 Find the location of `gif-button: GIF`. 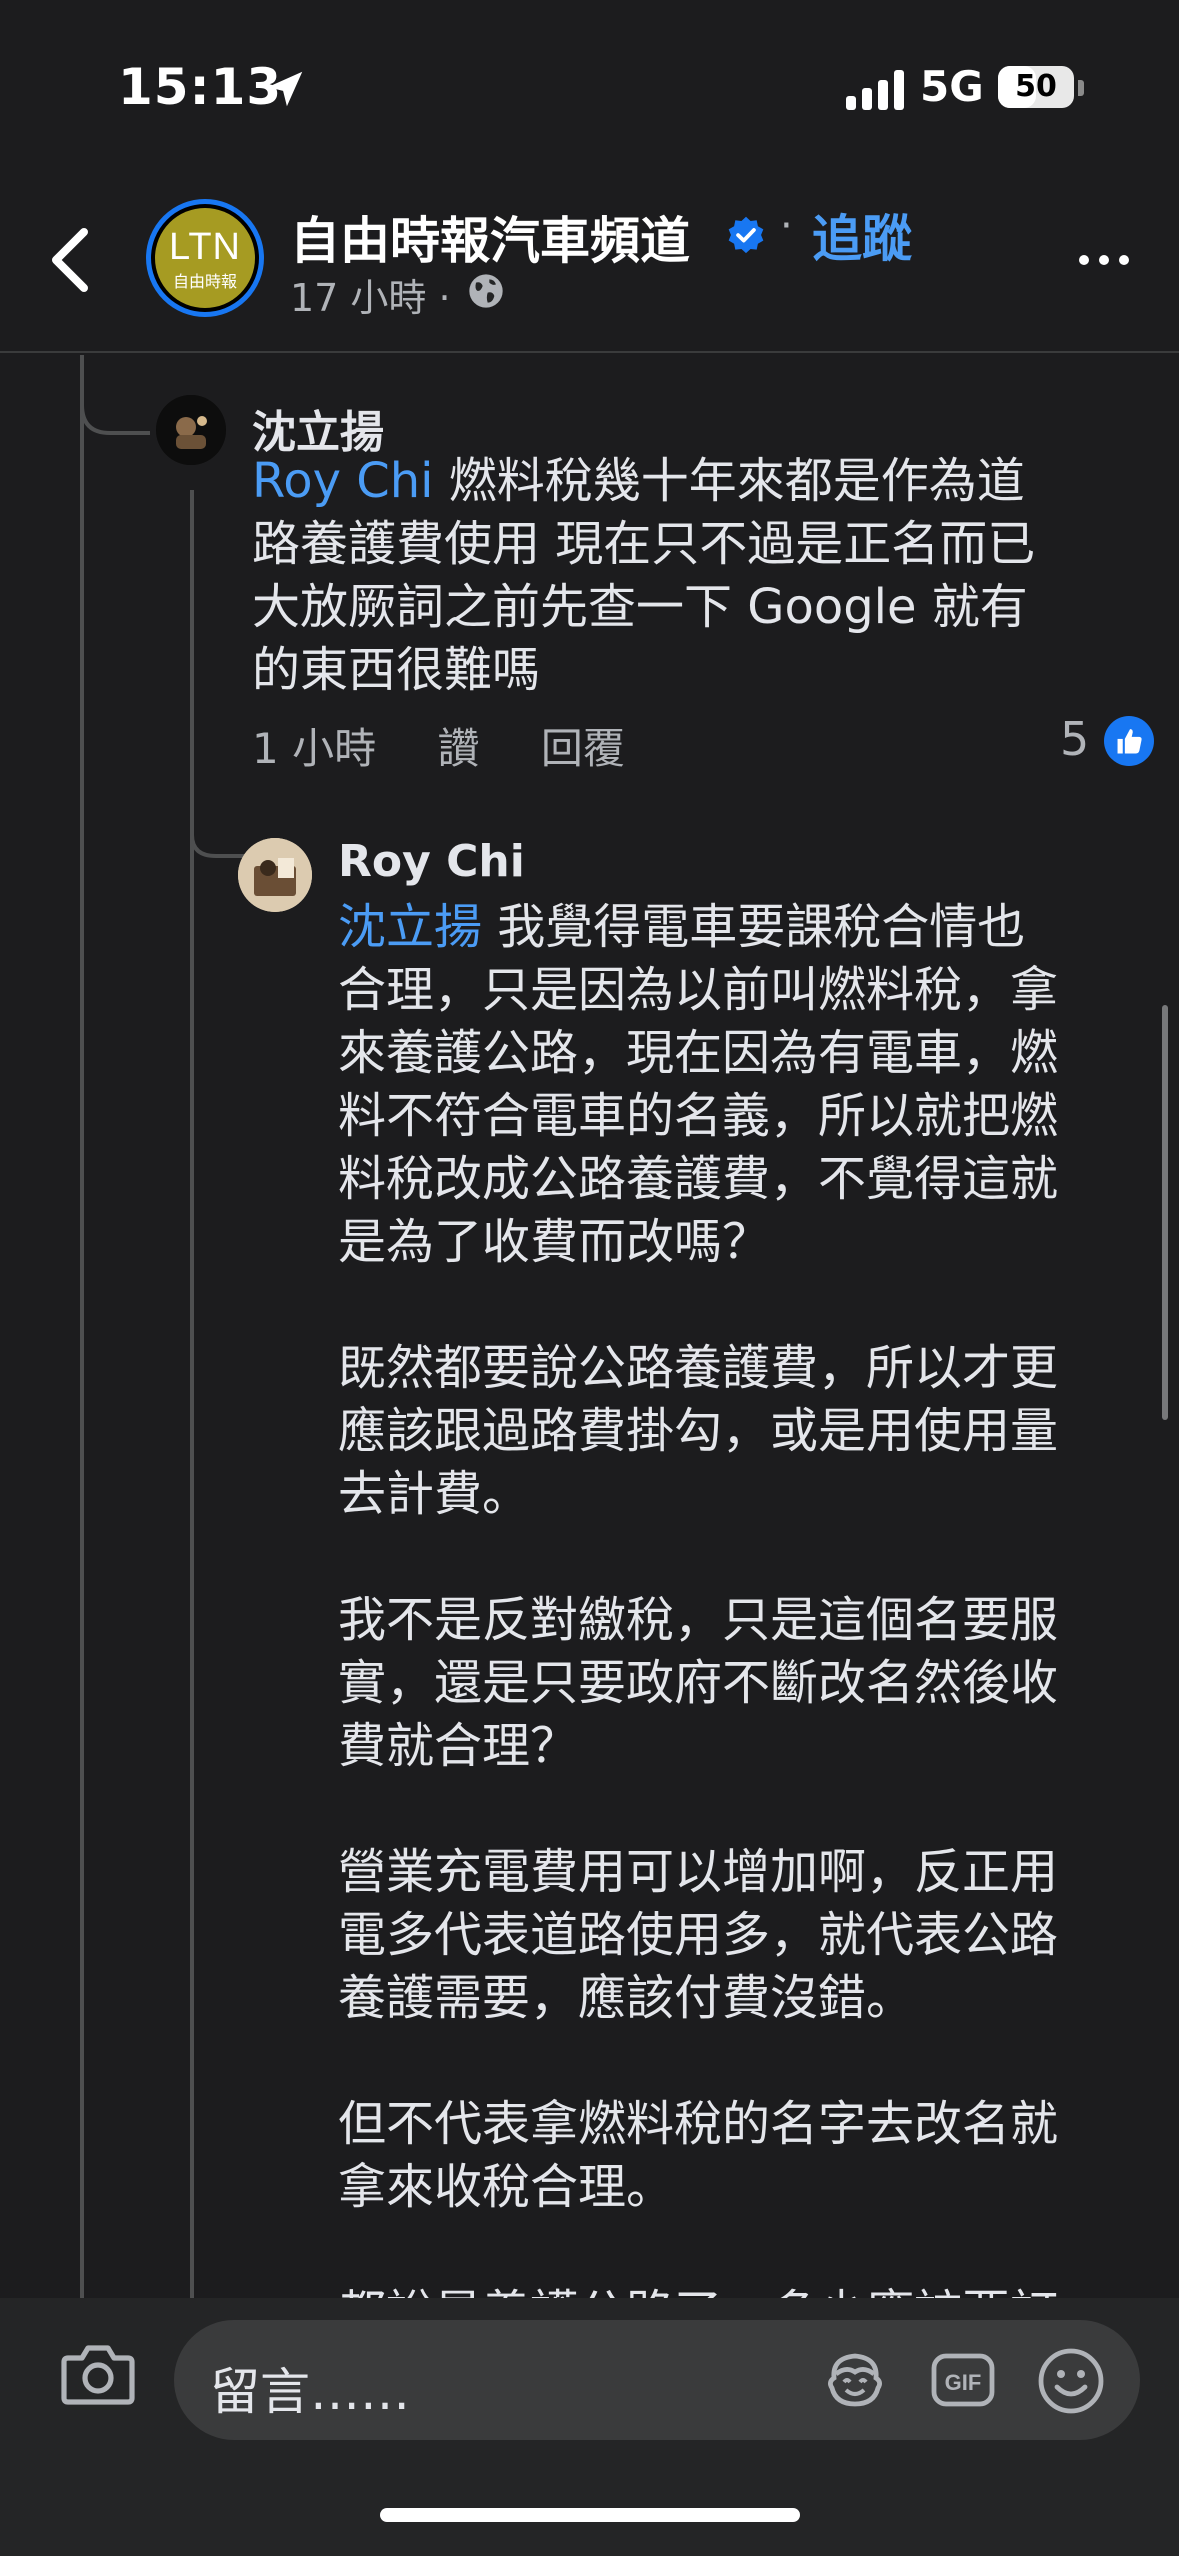

gif-button: GIF is located at coordinates (963, 2380).